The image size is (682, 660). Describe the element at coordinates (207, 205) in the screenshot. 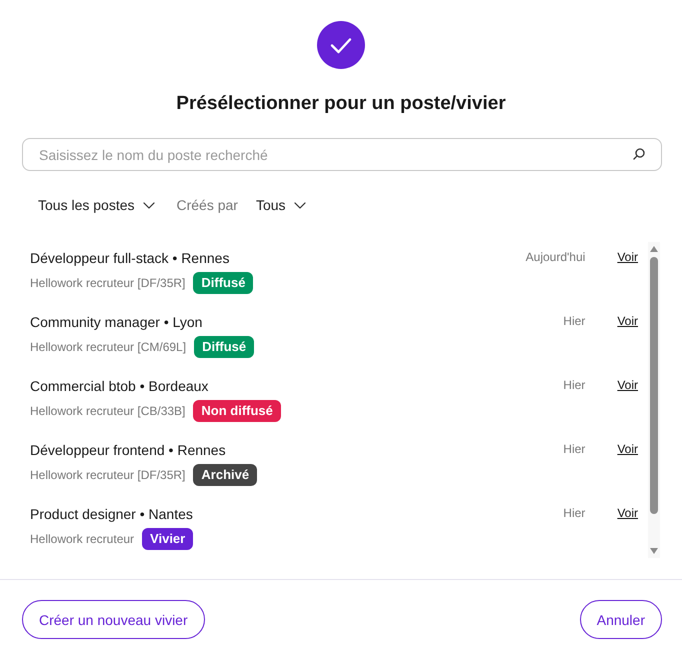

I see `filter-label: Créés par` at that location.